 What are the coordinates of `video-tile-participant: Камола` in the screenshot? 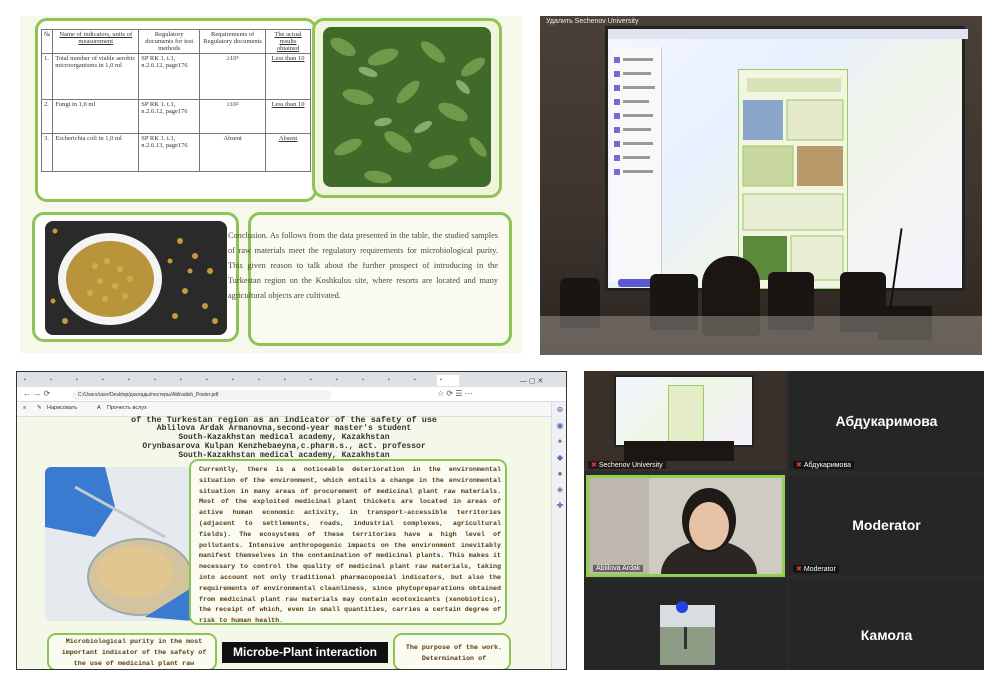 It's located at (886, 624).